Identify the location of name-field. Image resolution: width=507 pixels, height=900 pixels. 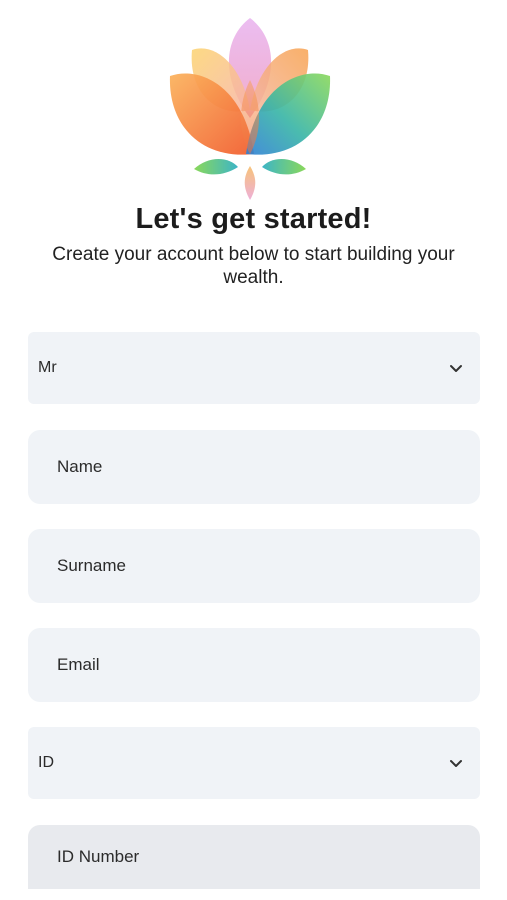
(254, 467).